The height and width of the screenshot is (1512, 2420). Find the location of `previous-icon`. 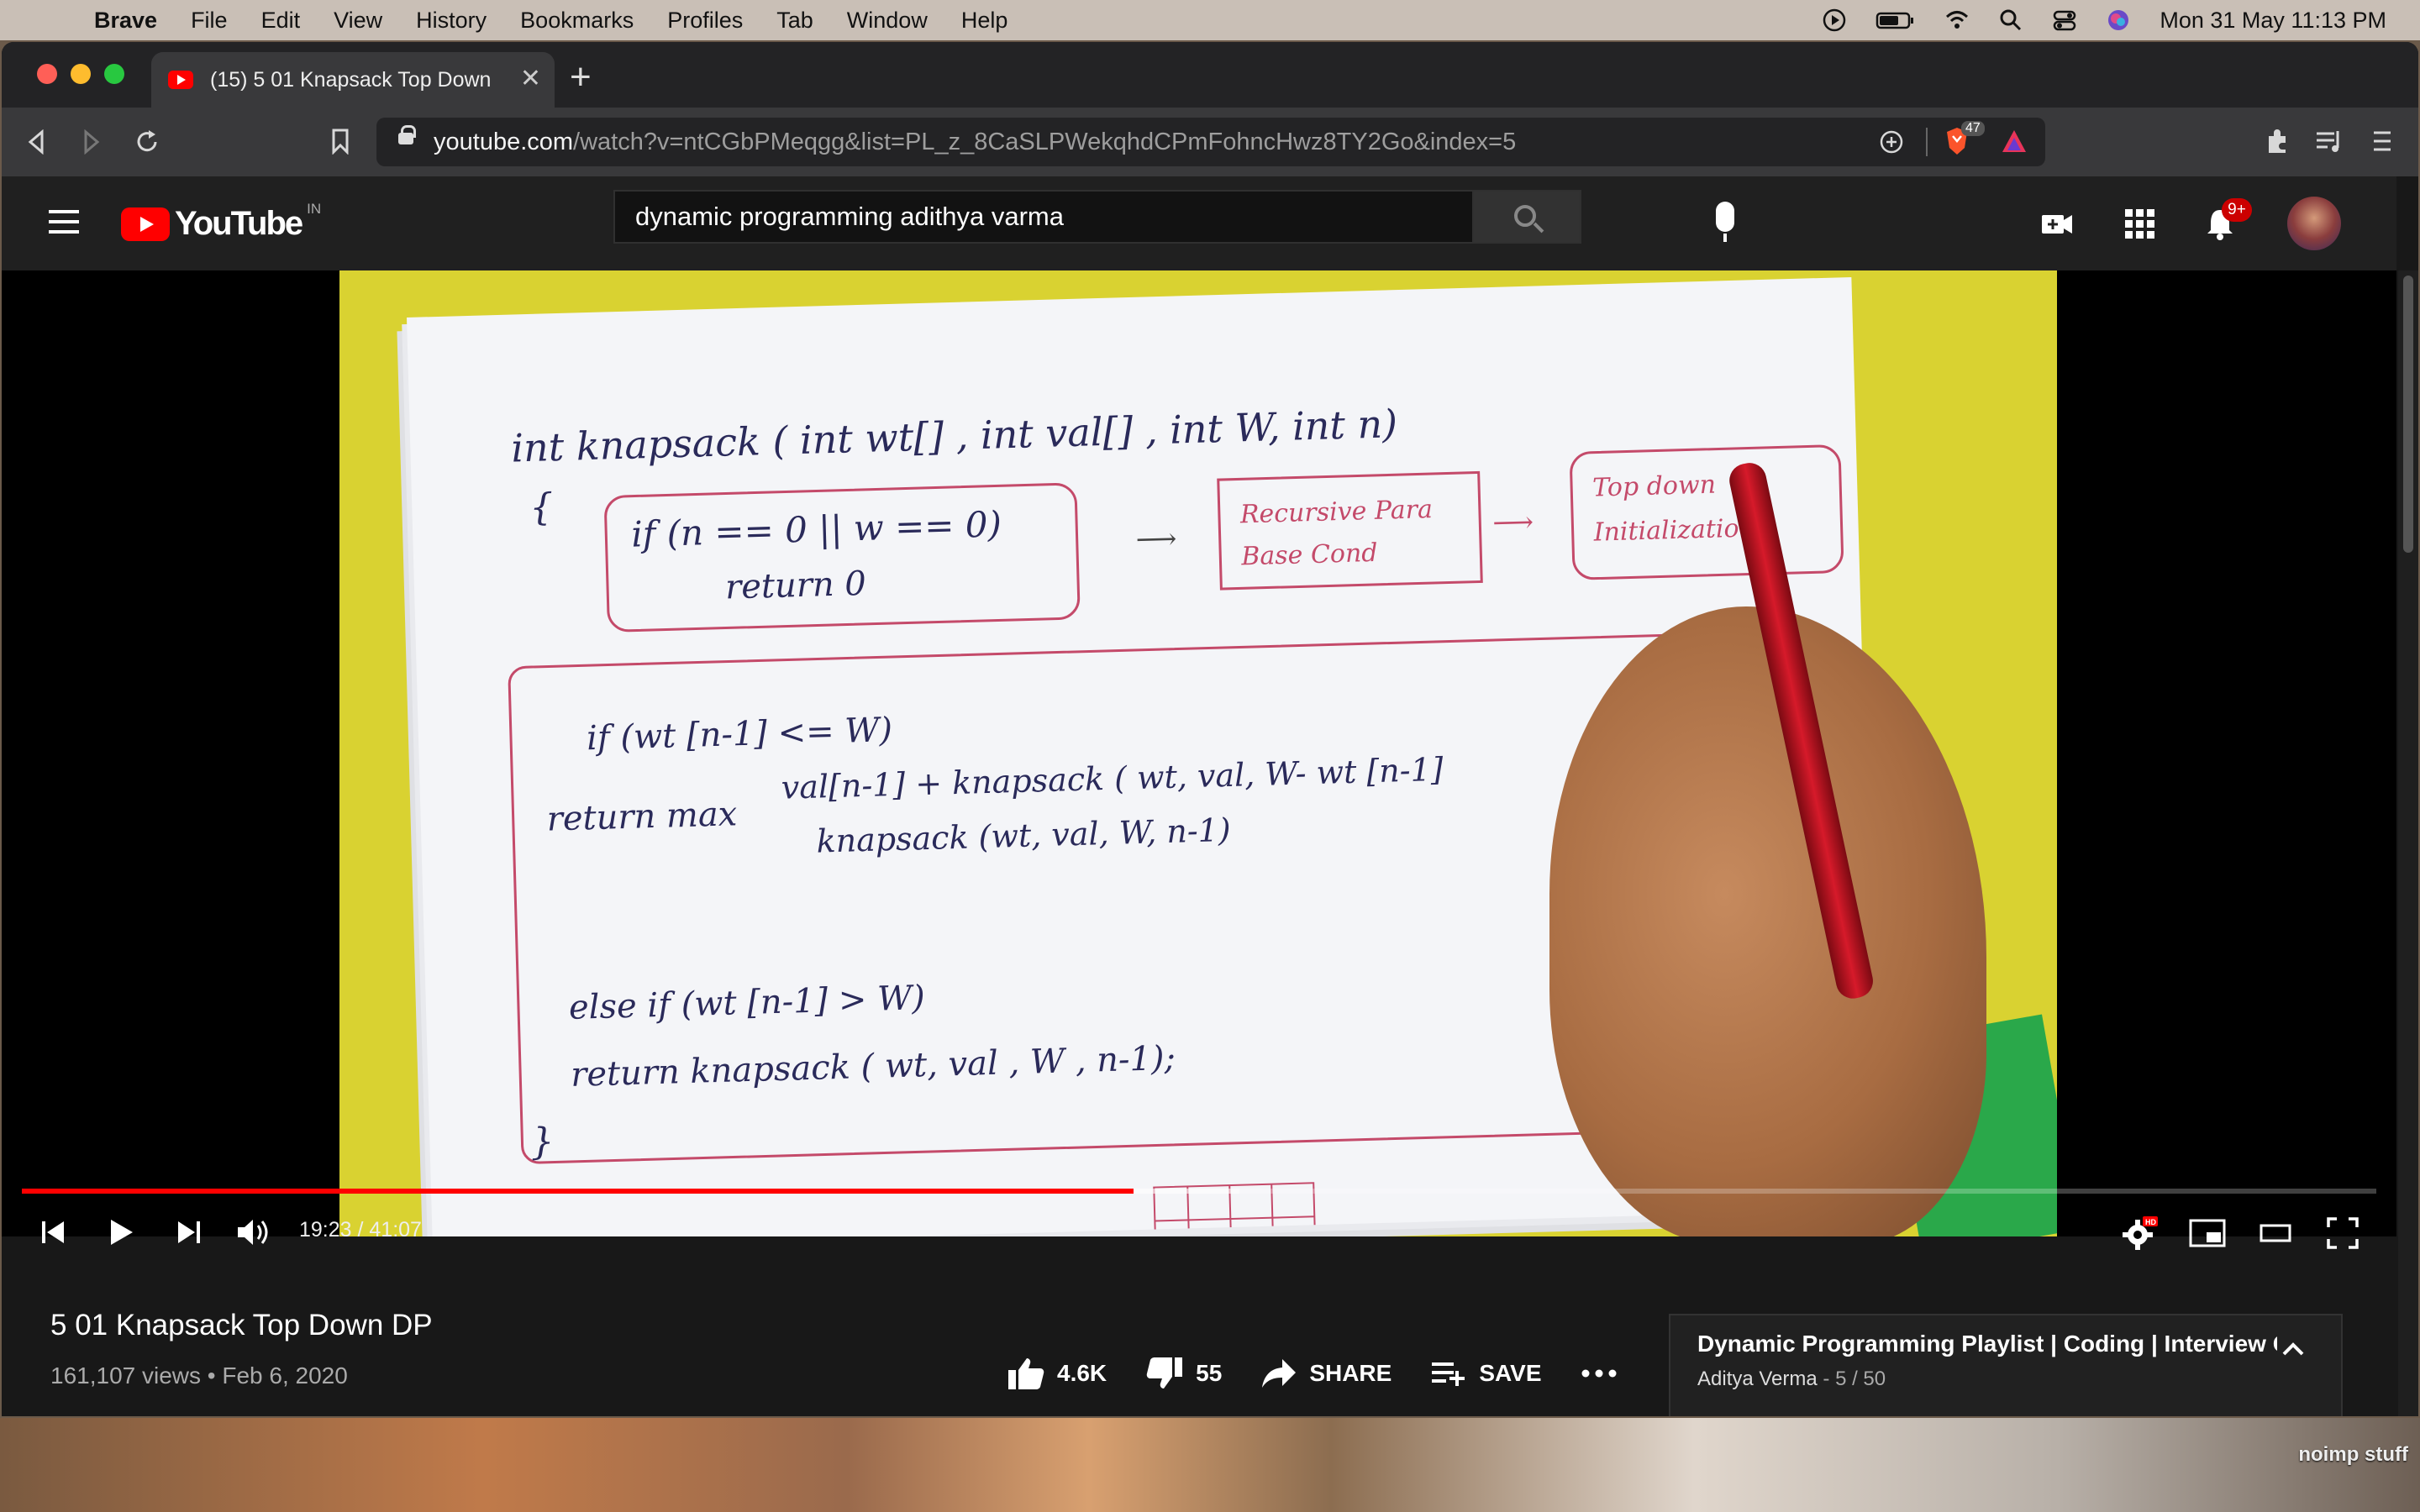

previous-icon is located at coordinates (53, 1232).